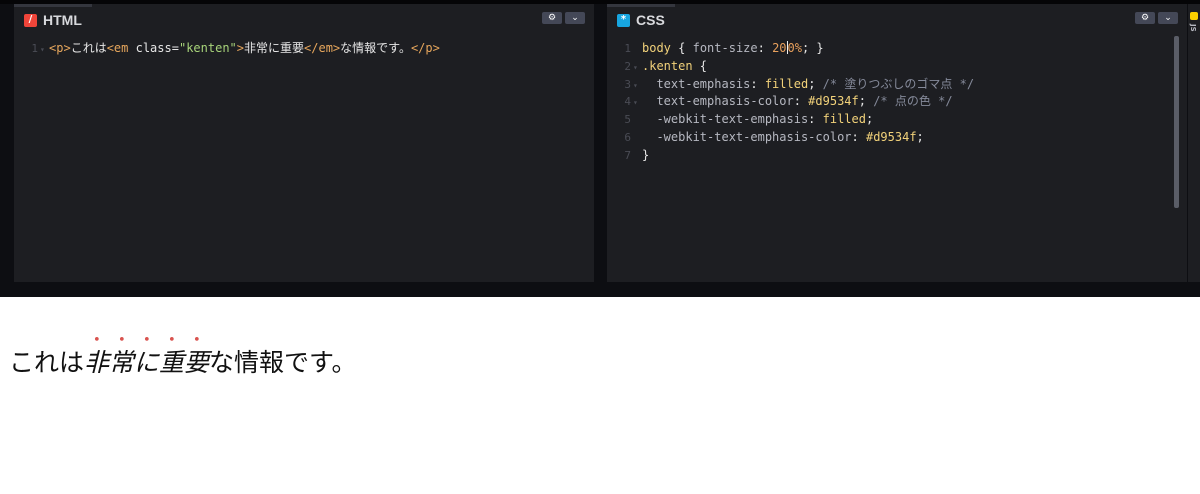 The width and height of the screenshot is (1200, 494). Describe the element at coordinates (623, 20) in the screenshot. I see `asterisk-icon: *` at that location.